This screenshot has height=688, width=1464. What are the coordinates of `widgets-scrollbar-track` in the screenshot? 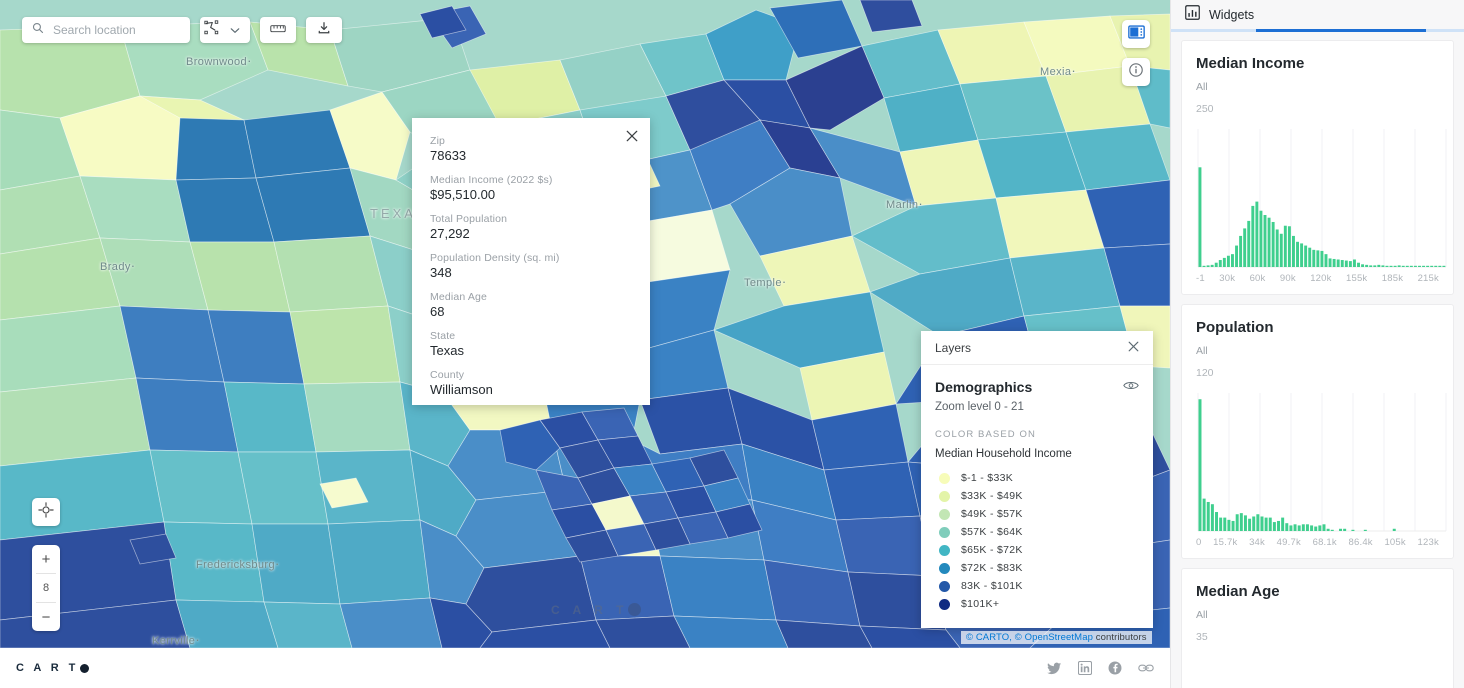 It's located at (1317, 30).